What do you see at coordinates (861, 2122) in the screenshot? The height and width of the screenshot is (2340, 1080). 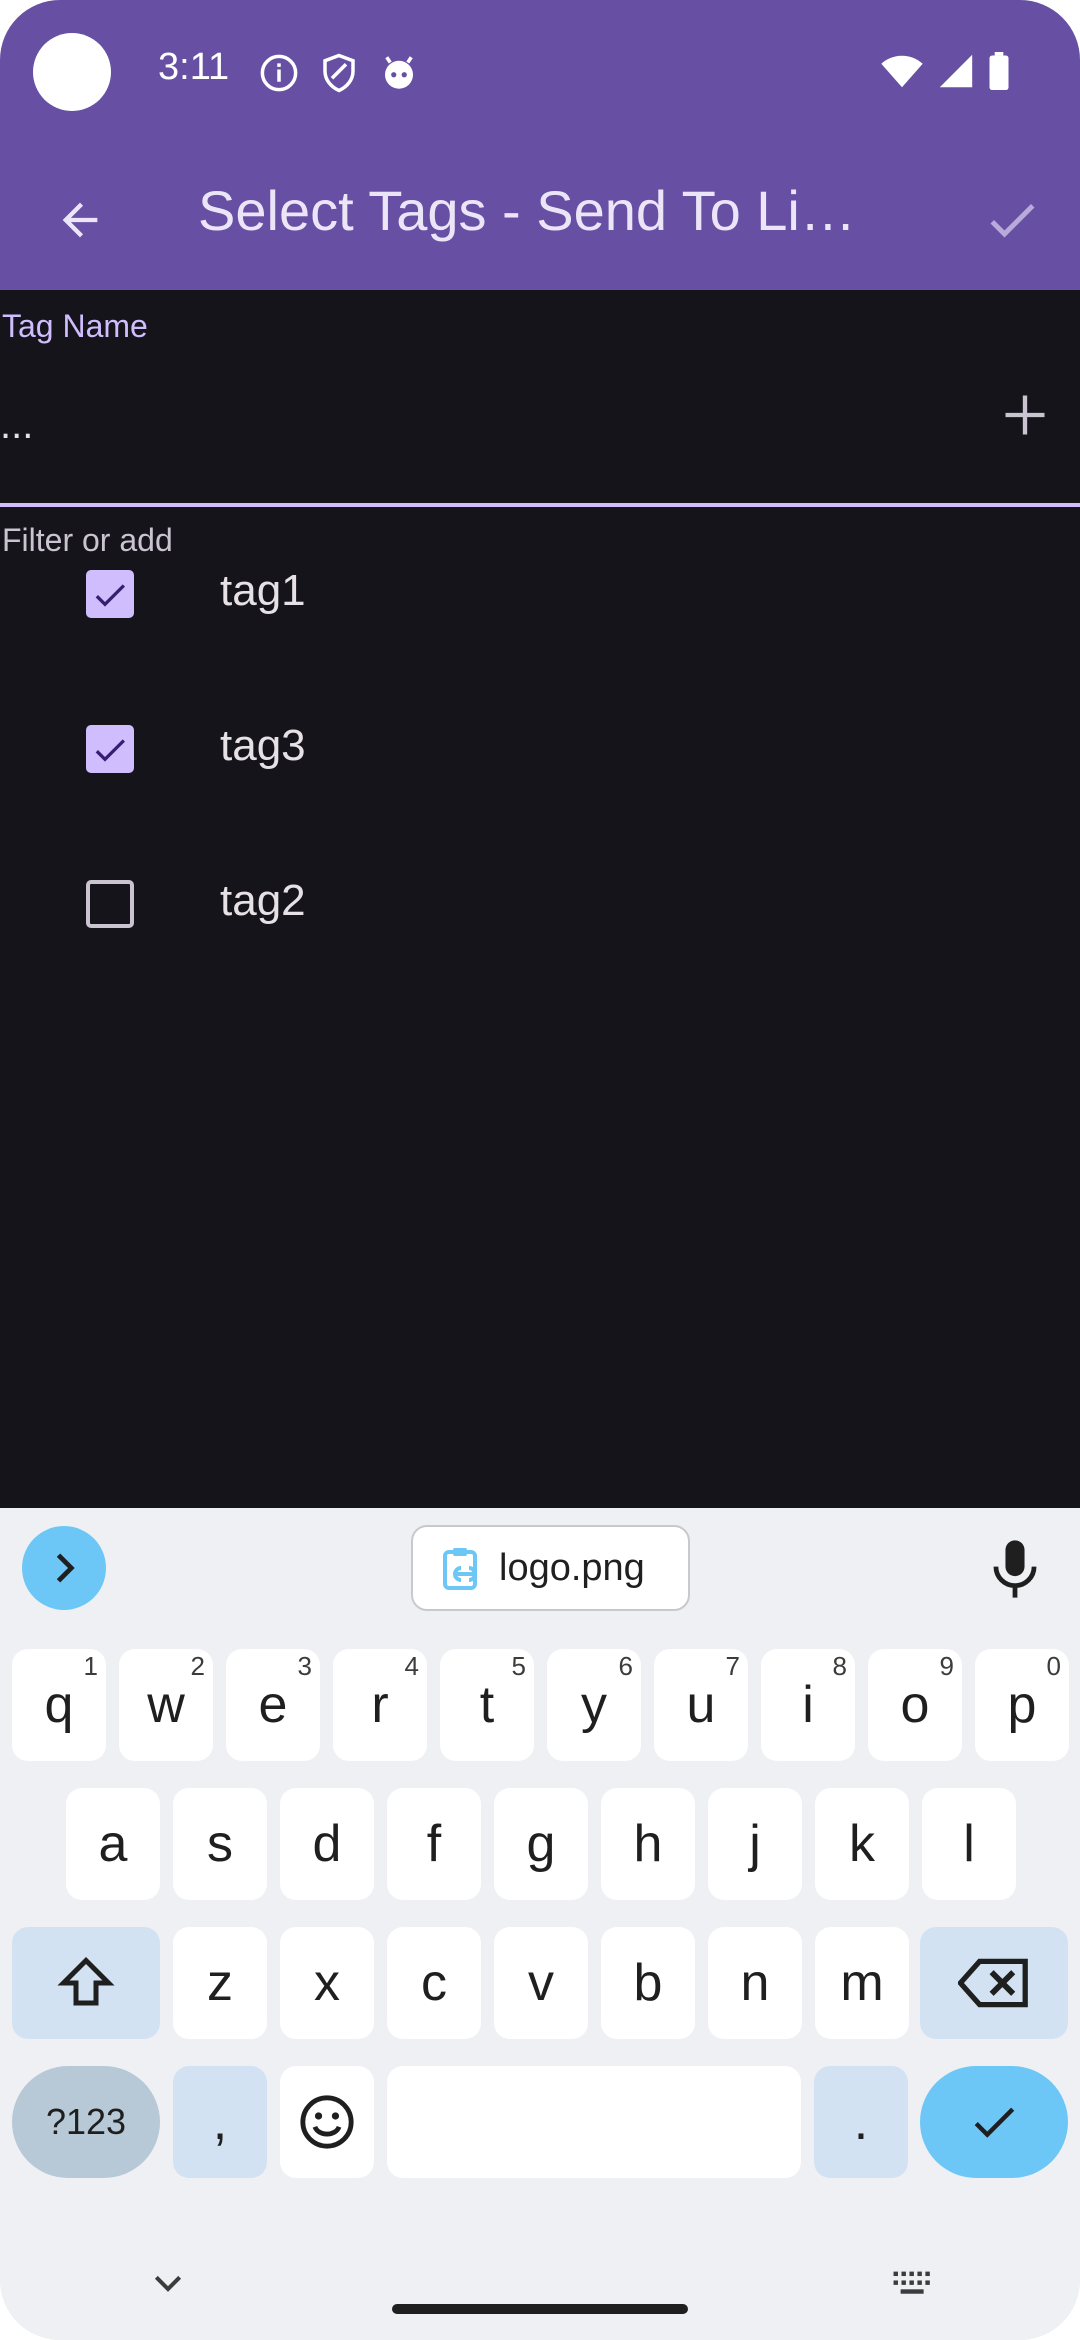 I see `period-key: .` at bounding box center [861, 2122].